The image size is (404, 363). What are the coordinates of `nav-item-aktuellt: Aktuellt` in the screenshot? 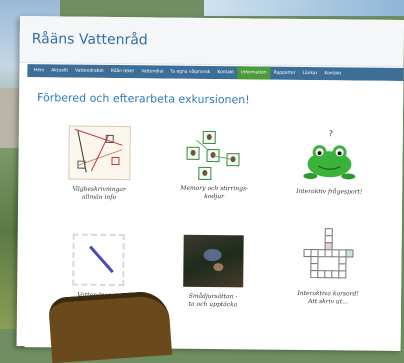 It's located at (60, 70).